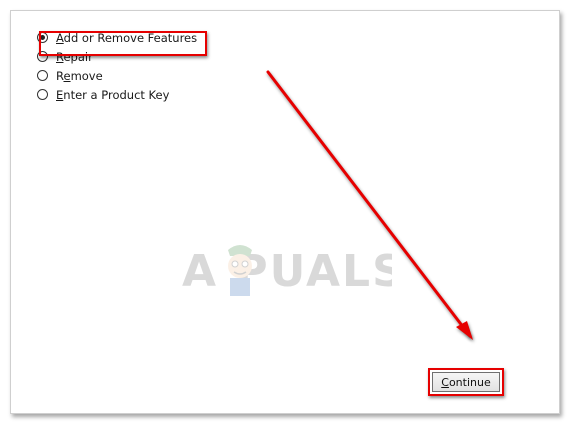 The image size is (570, 424). I want to click on continue-button: Continue, so click(466, 382).